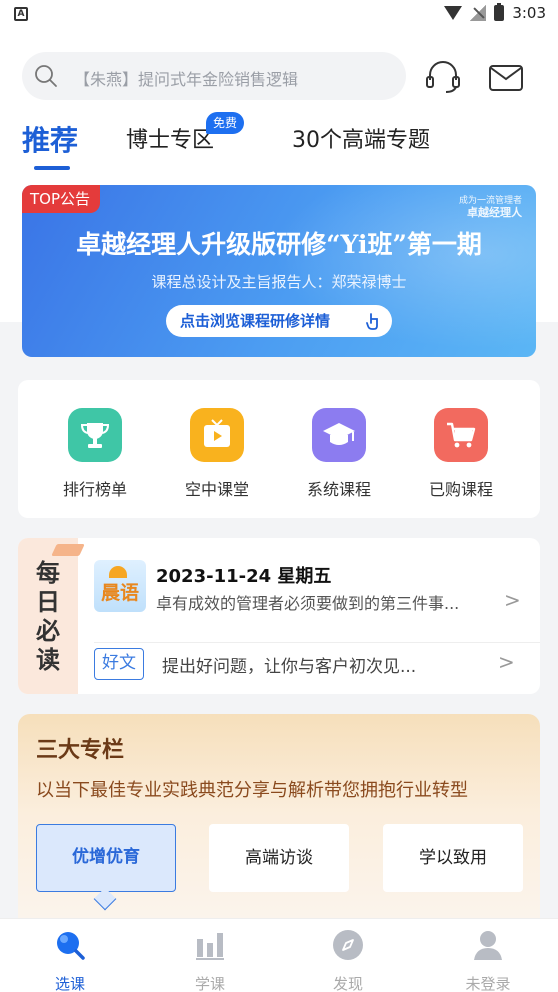 The image size is (558, 992). I want to click on column-tab-label: 高端访谈, so click(279, 858).